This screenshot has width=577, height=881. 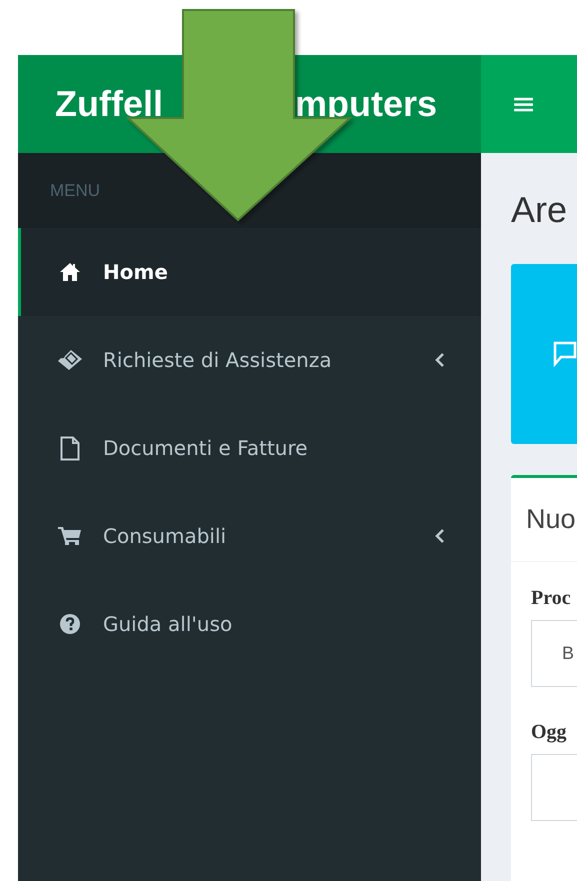 I want to click on sidebar-item: Documenti e Fatture, so click(x=249, y=448).